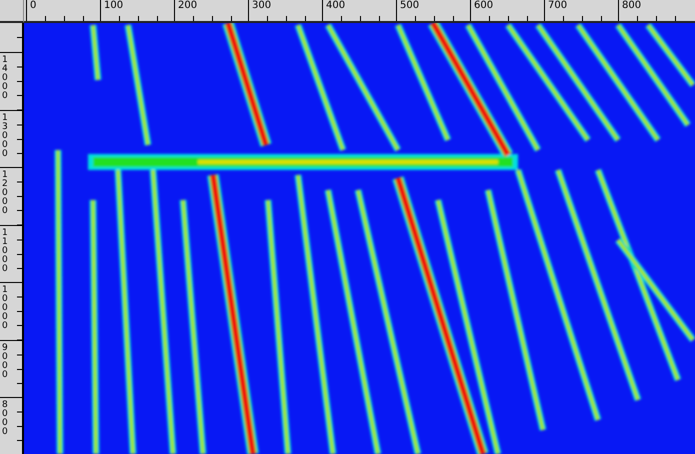 The image size is (695, 454). Describe the element at coordinates (261, 5) in the screenshot. I see `ruler-label: 300` at that location.